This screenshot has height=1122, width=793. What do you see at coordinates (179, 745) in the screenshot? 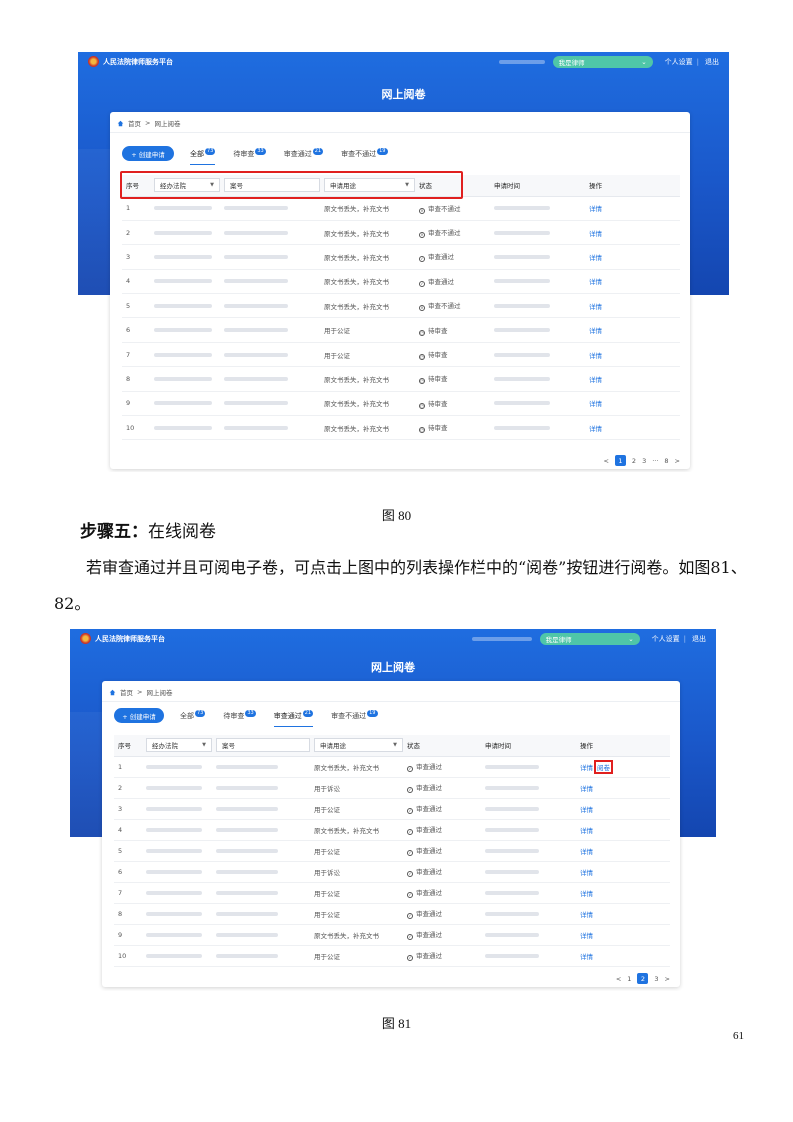
I see `court-filter-select: 经办法院 ▼` at bounding box center [179, 745].